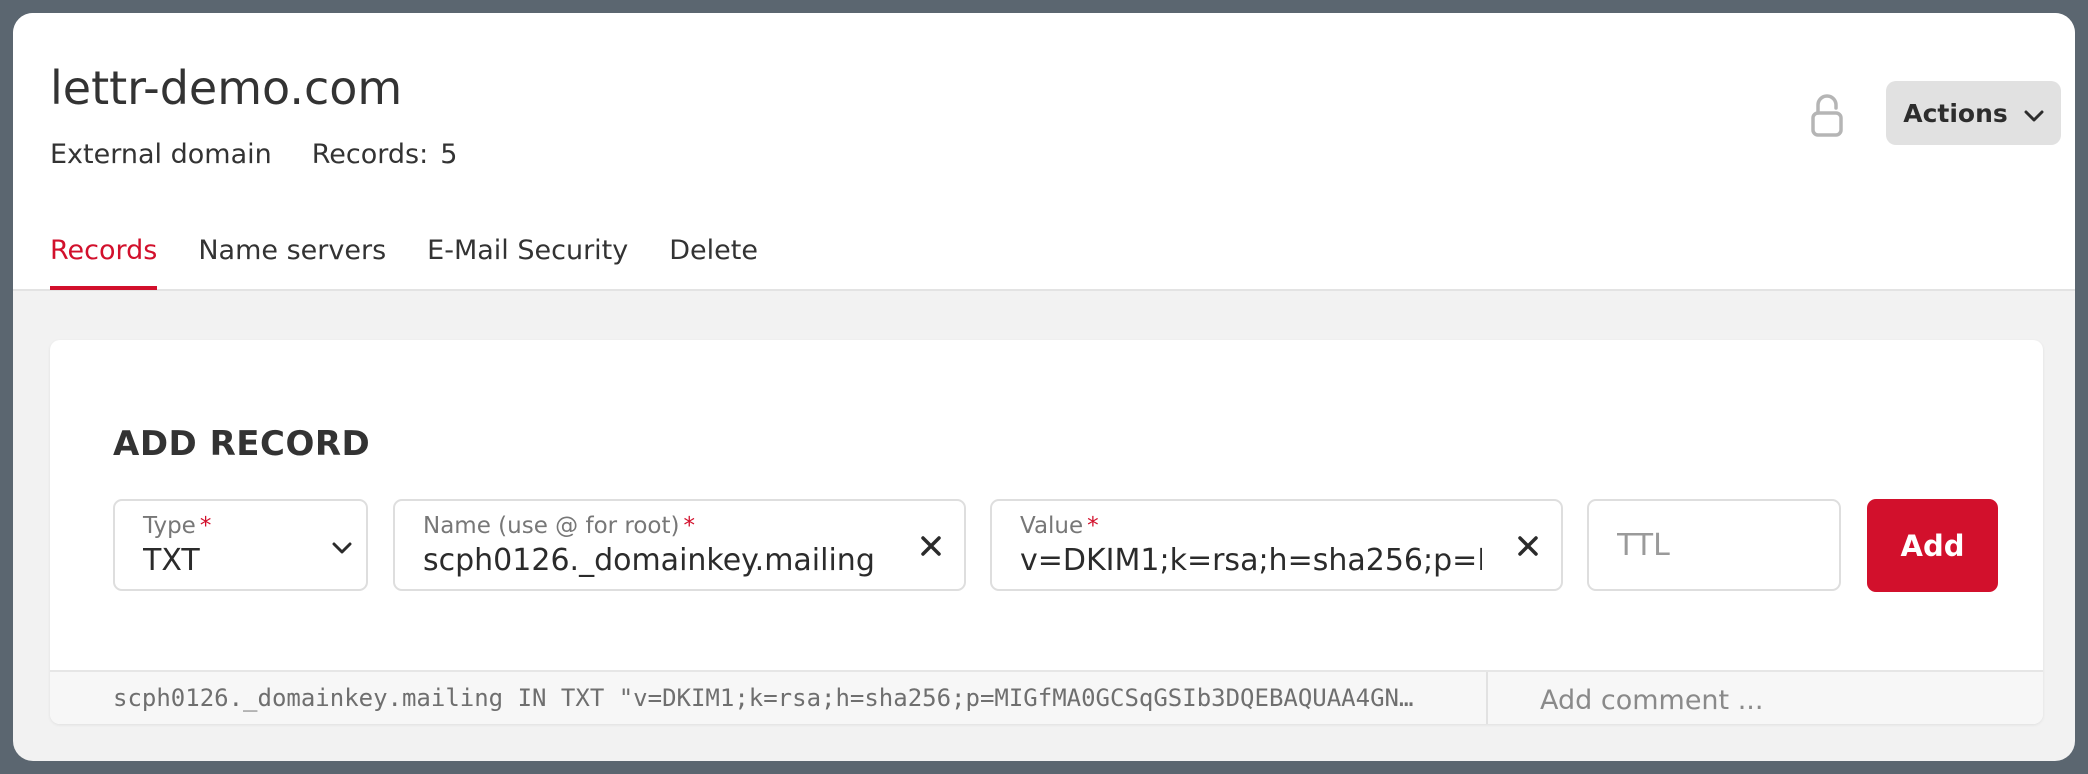 This screenshot has width=2088, height=774. Describe the element at coordinates (171, 560) in the screenshot. I see `type-value: TXT` at that location.